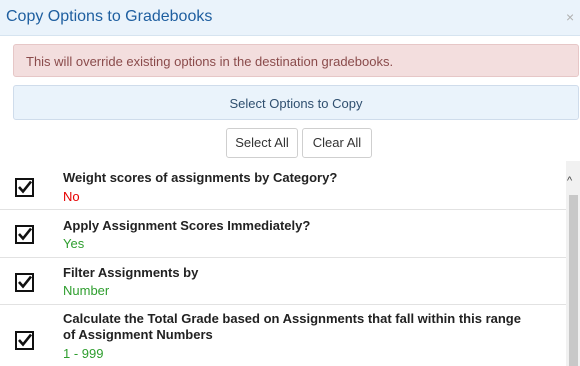 Image resolution: width=580 pixels, height=366 pixels. What do you see at coordinates (83, 353) in the screenshot?
I see `option-value: 1 - 999` at bounding box center [83, 353].